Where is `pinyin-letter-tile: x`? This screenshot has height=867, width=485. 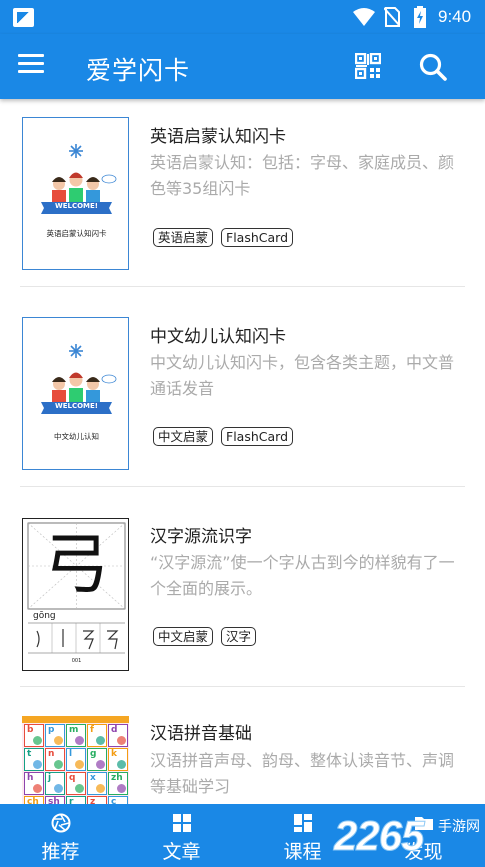 pinyin-letter-tile: x is located at coordinates (97, 783).